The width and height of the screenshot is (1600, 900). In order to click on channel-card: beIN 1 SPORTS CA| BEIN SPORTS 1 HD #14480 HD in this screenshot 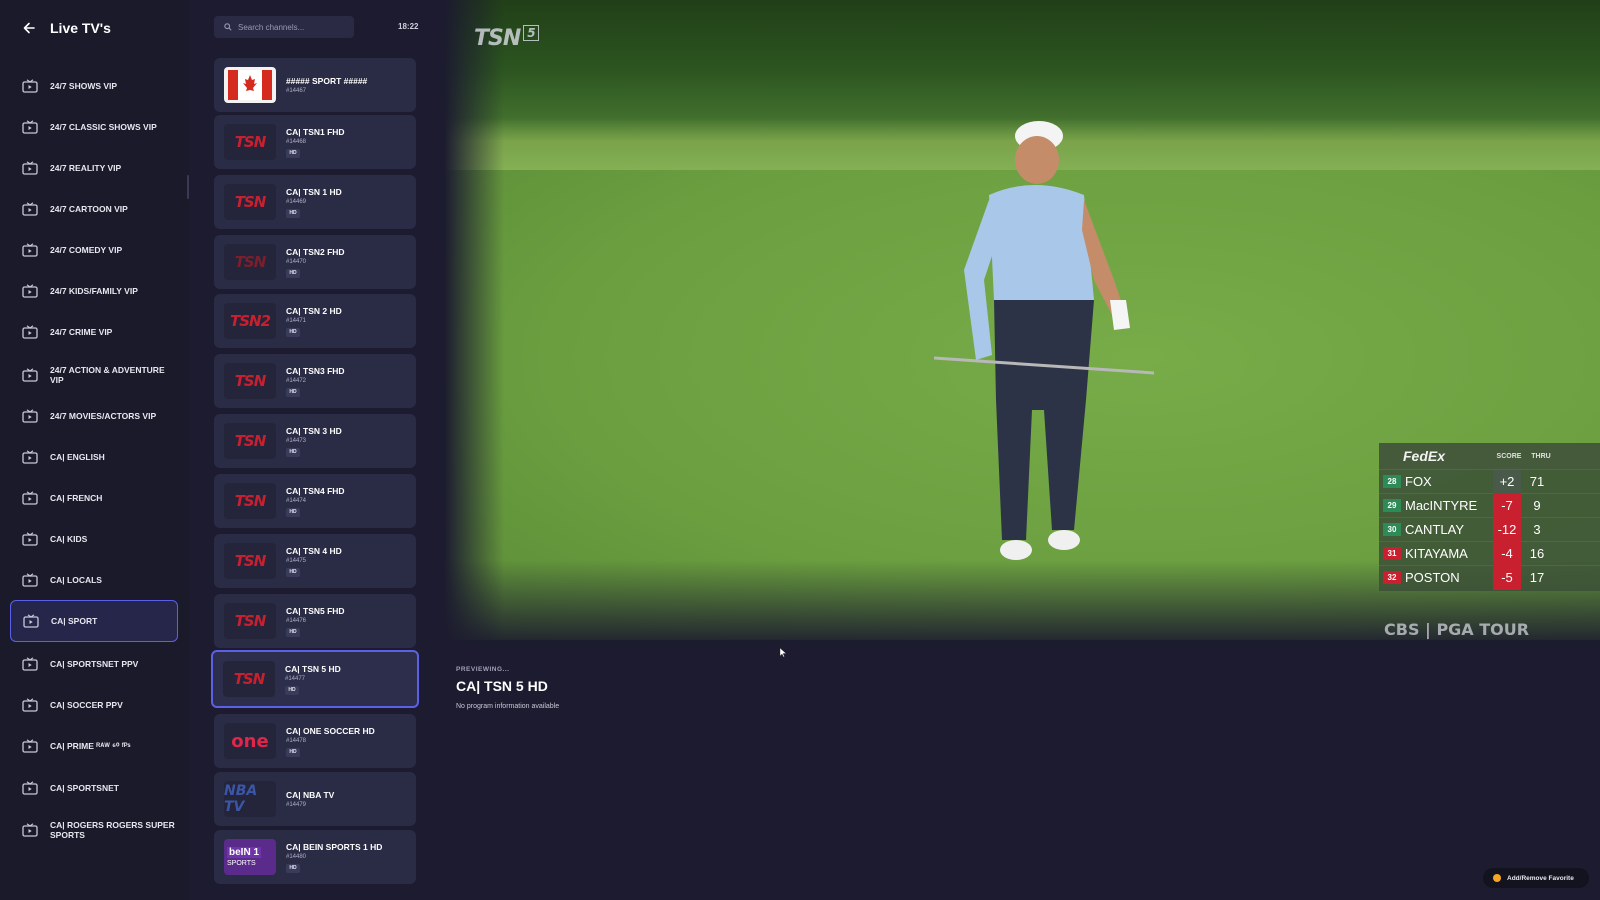, I will do `click(315, 857)`.